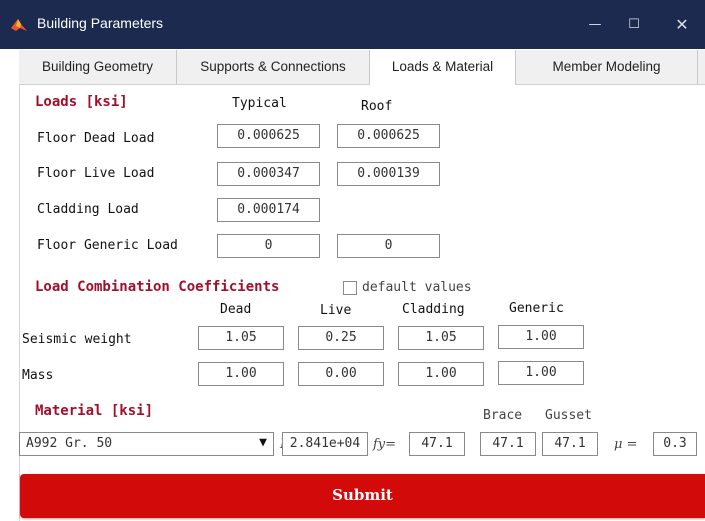 The height and width of the screenshot is (521, 705). Describe the element at coordinates (682, 25) in the screenshot. I see `close-button: ✕` at that location.